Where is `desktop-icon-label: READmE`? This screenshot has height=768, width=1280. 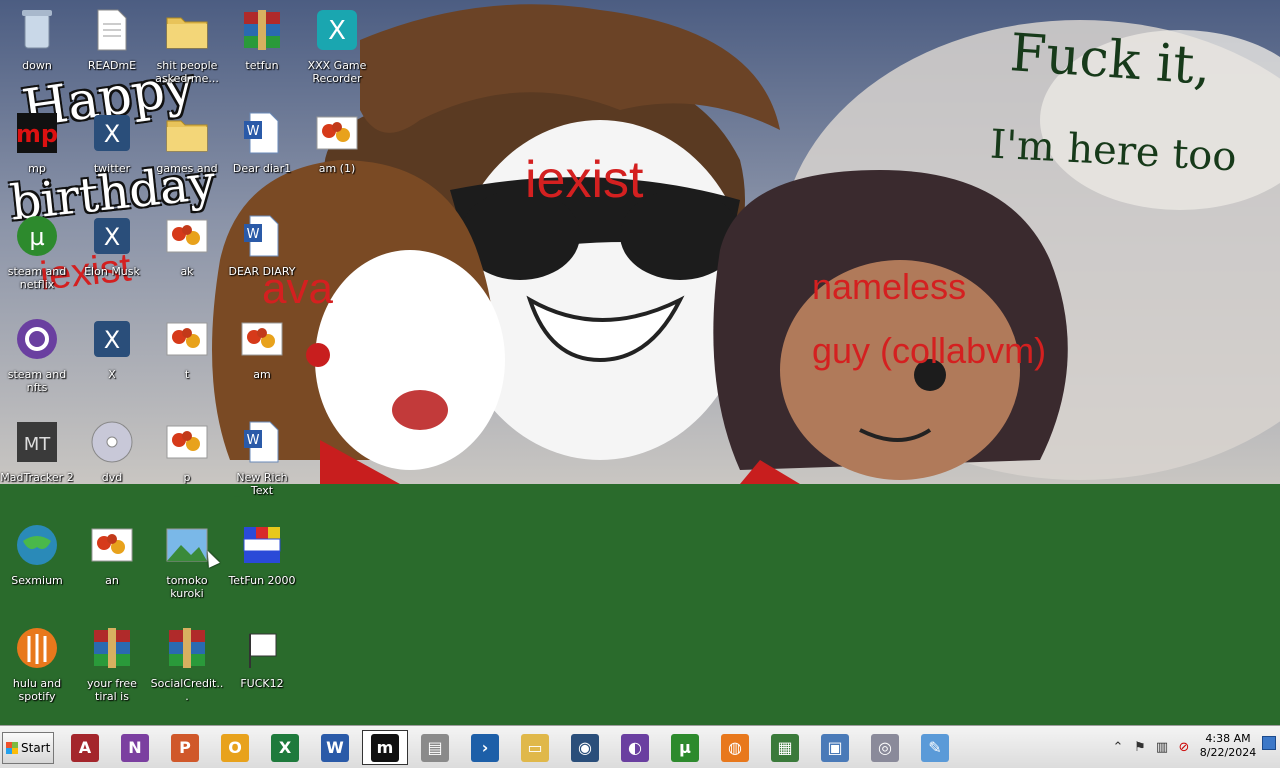 desktop-icon-label: READmE is located at coordinates (112, 65).